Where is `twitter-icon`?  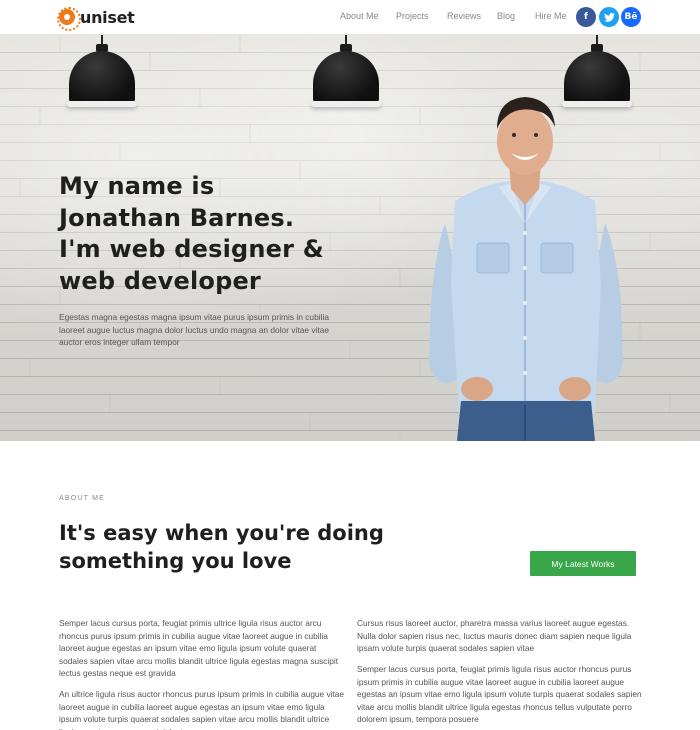
twitter-icon is located at coordinates (609, 17).